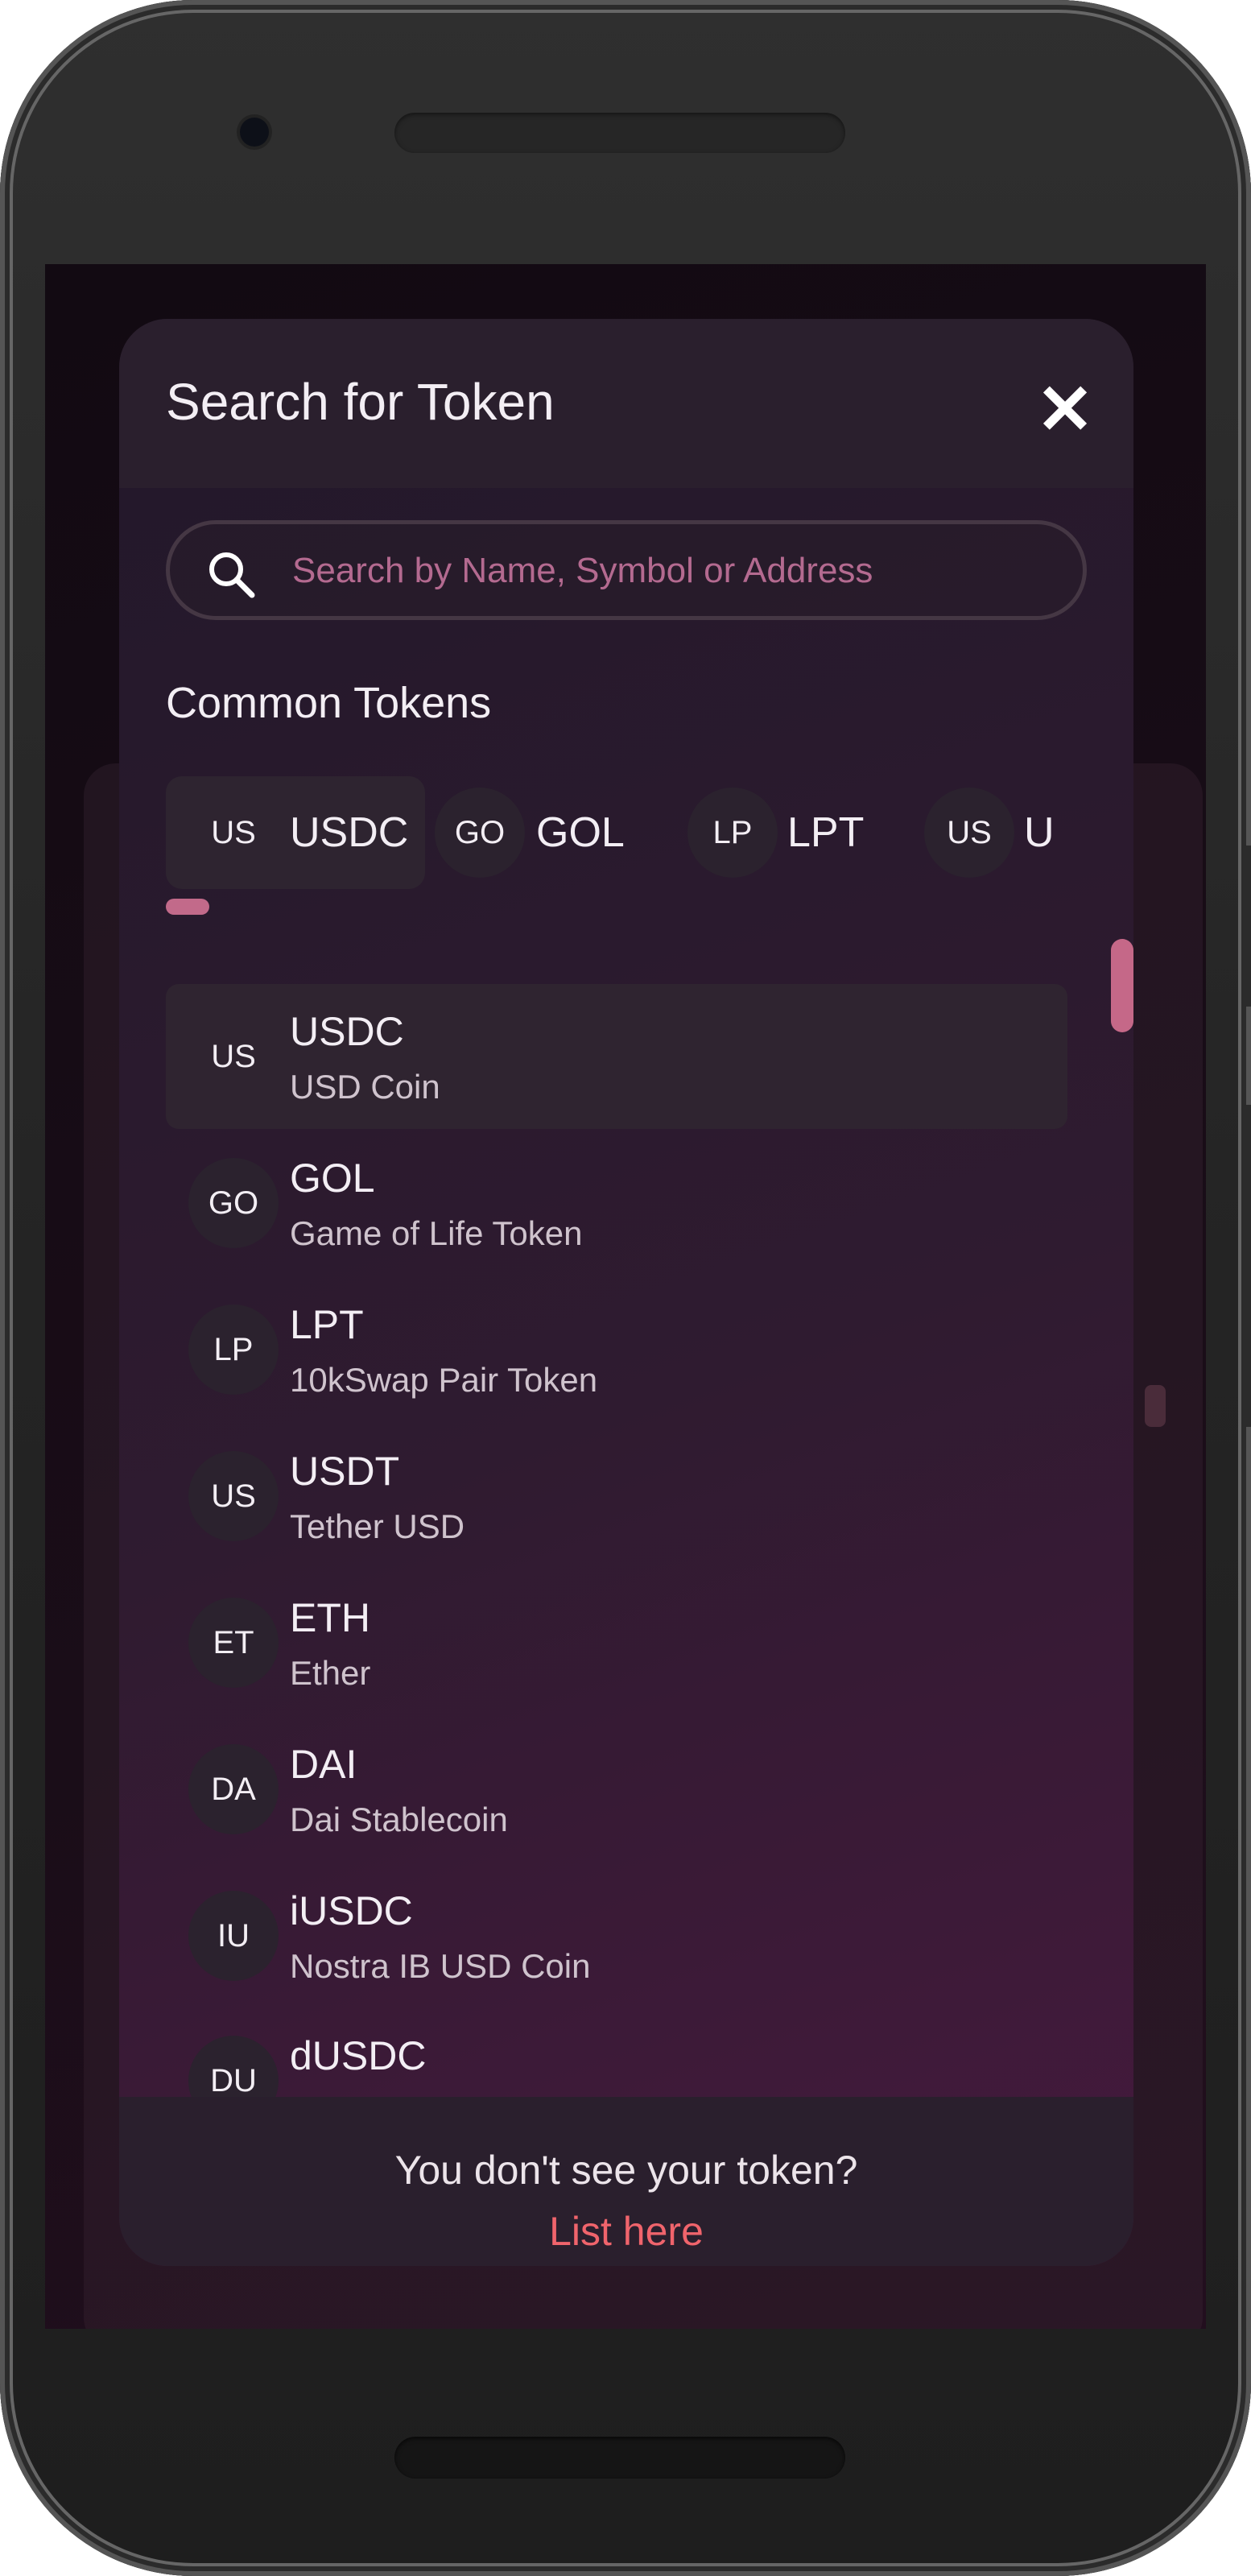  Describe the element at coordinates (233, 1936) in the screenshot. I see `token-avatar: IU` at that location.